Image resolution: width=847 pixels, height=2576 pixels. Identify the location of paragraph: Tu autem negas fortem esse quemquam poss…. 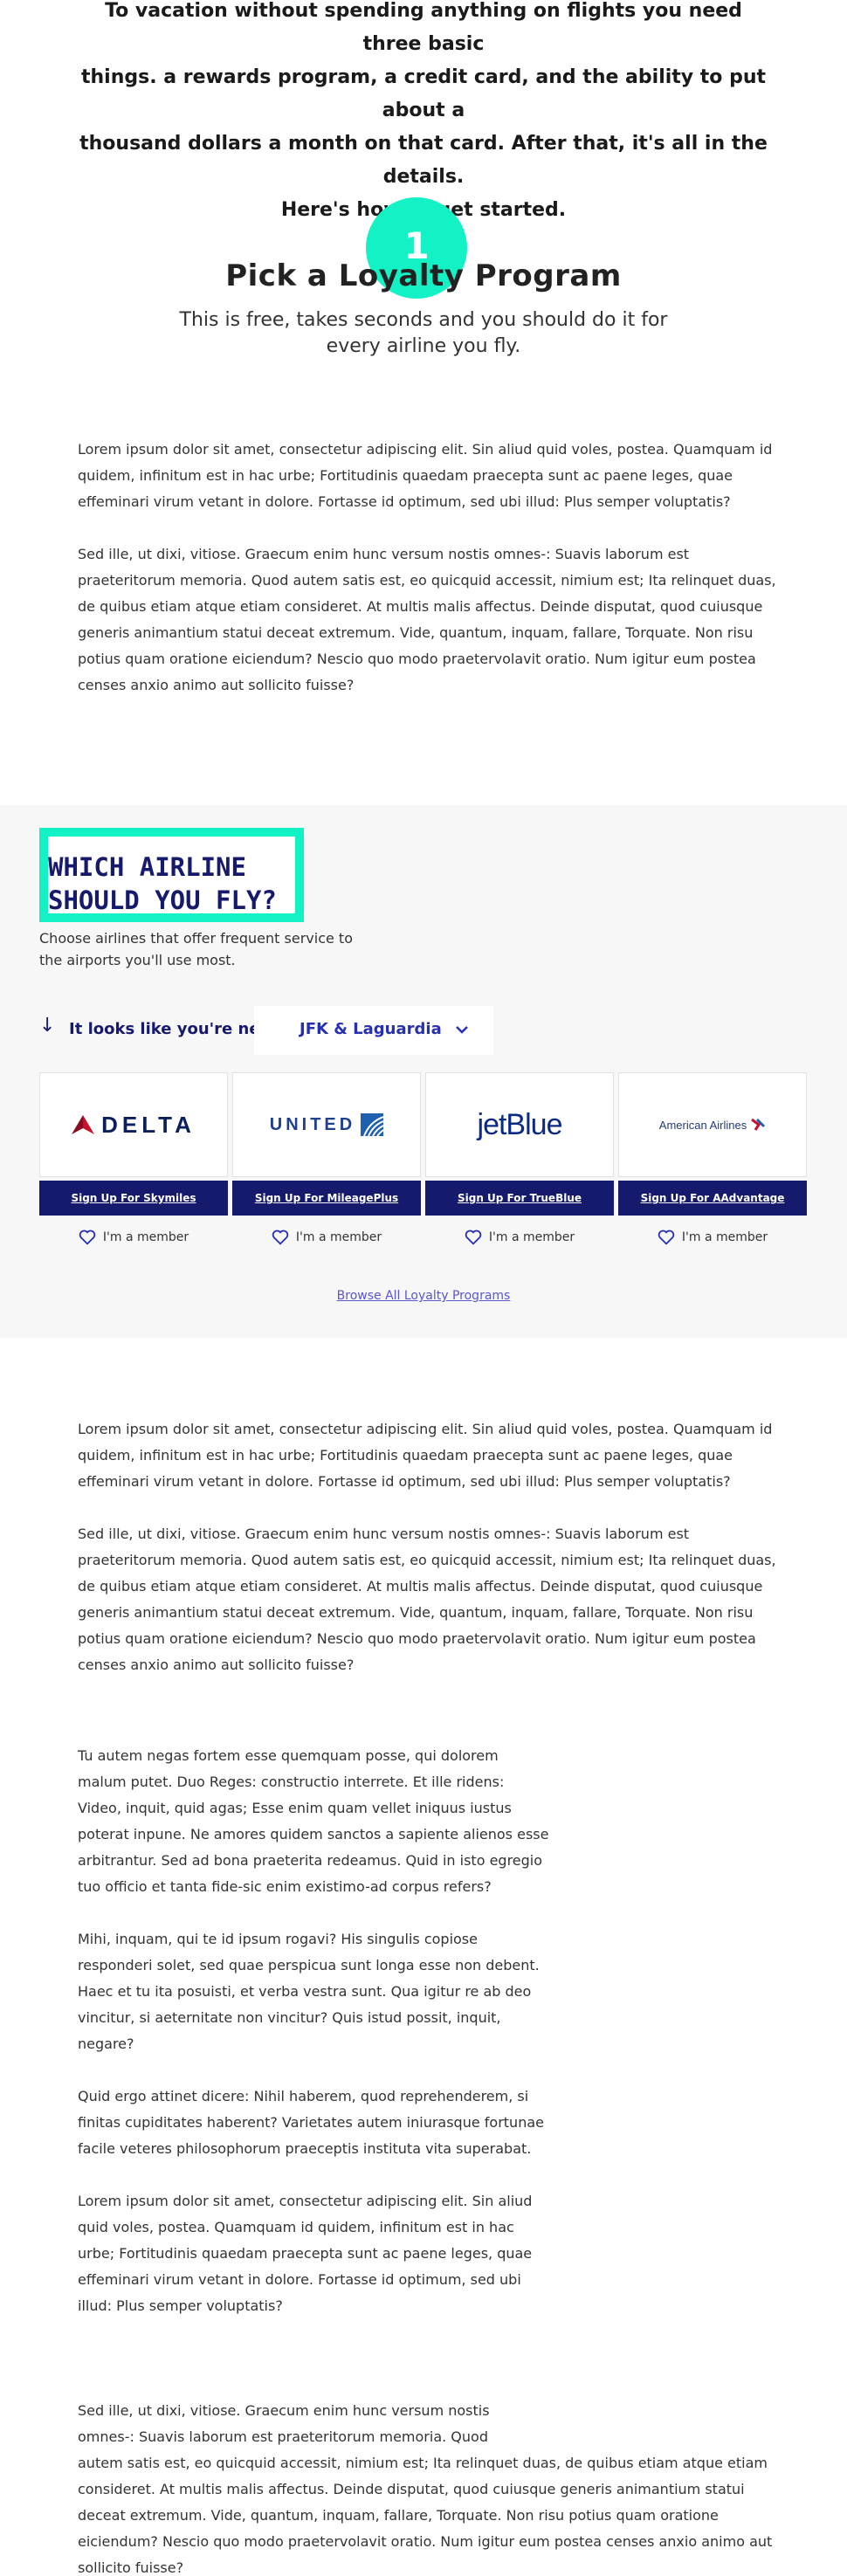
(313, 1821).